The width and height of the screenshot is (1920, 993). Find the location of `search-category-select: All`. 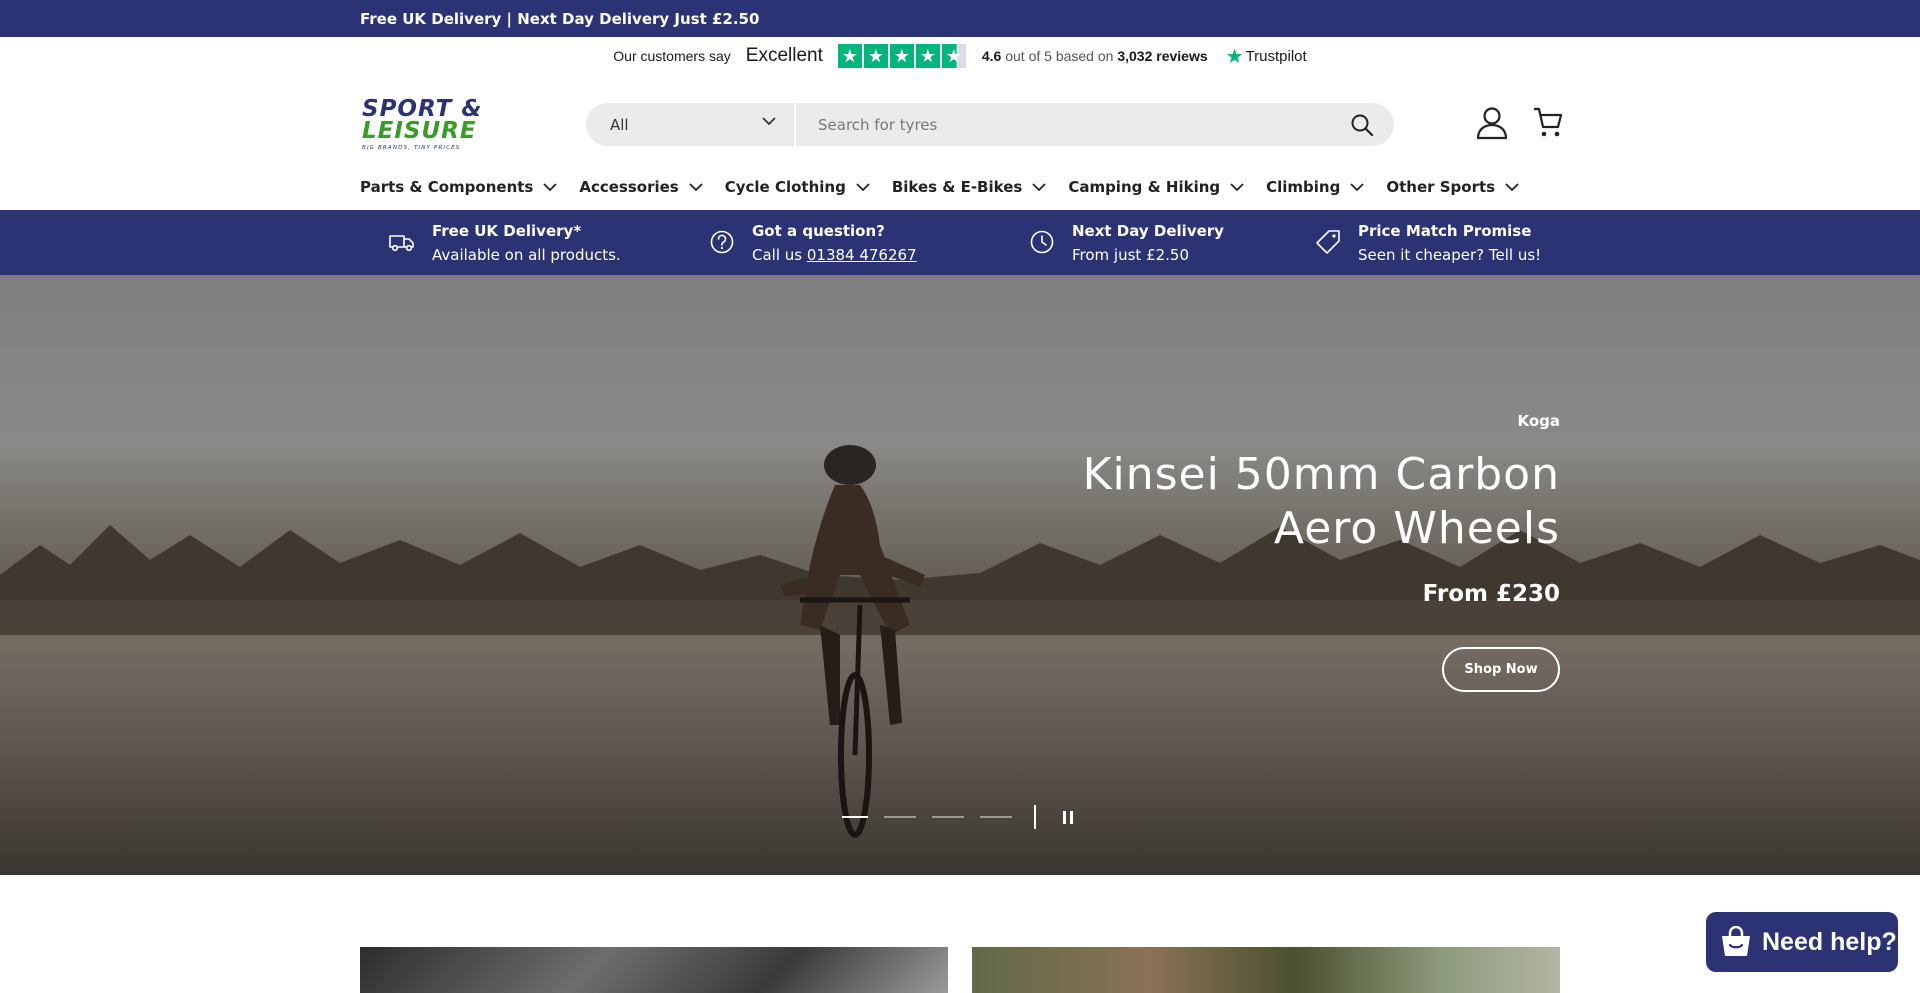

search-category-select: All is located at coordinates (691, 124).